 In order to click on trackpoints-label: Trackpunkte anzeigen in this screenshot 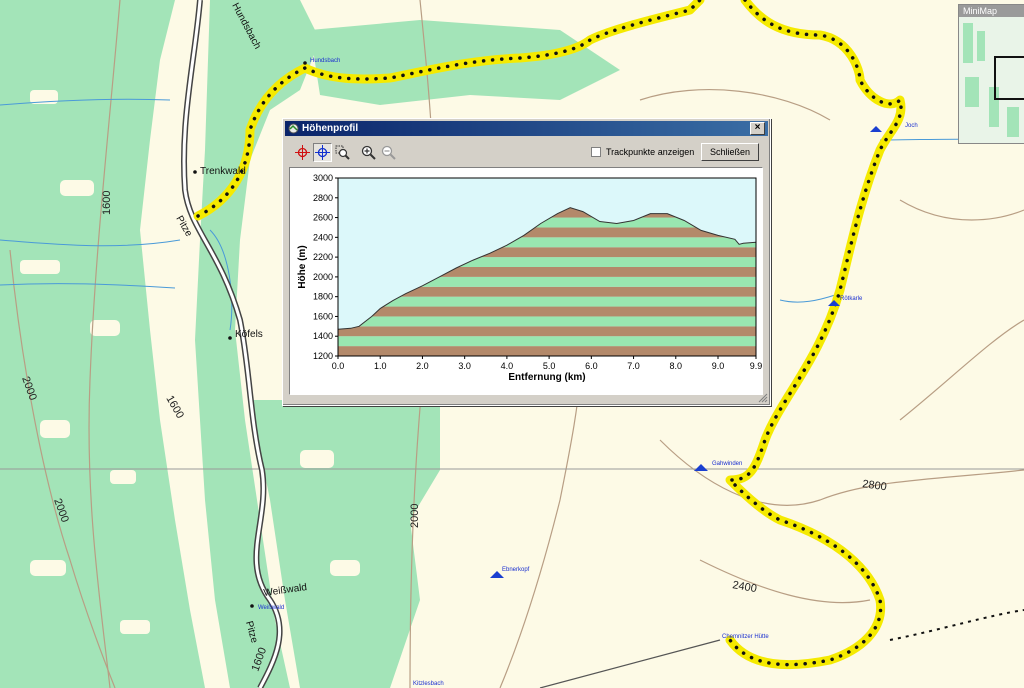, I will do `click(650, 152)`.